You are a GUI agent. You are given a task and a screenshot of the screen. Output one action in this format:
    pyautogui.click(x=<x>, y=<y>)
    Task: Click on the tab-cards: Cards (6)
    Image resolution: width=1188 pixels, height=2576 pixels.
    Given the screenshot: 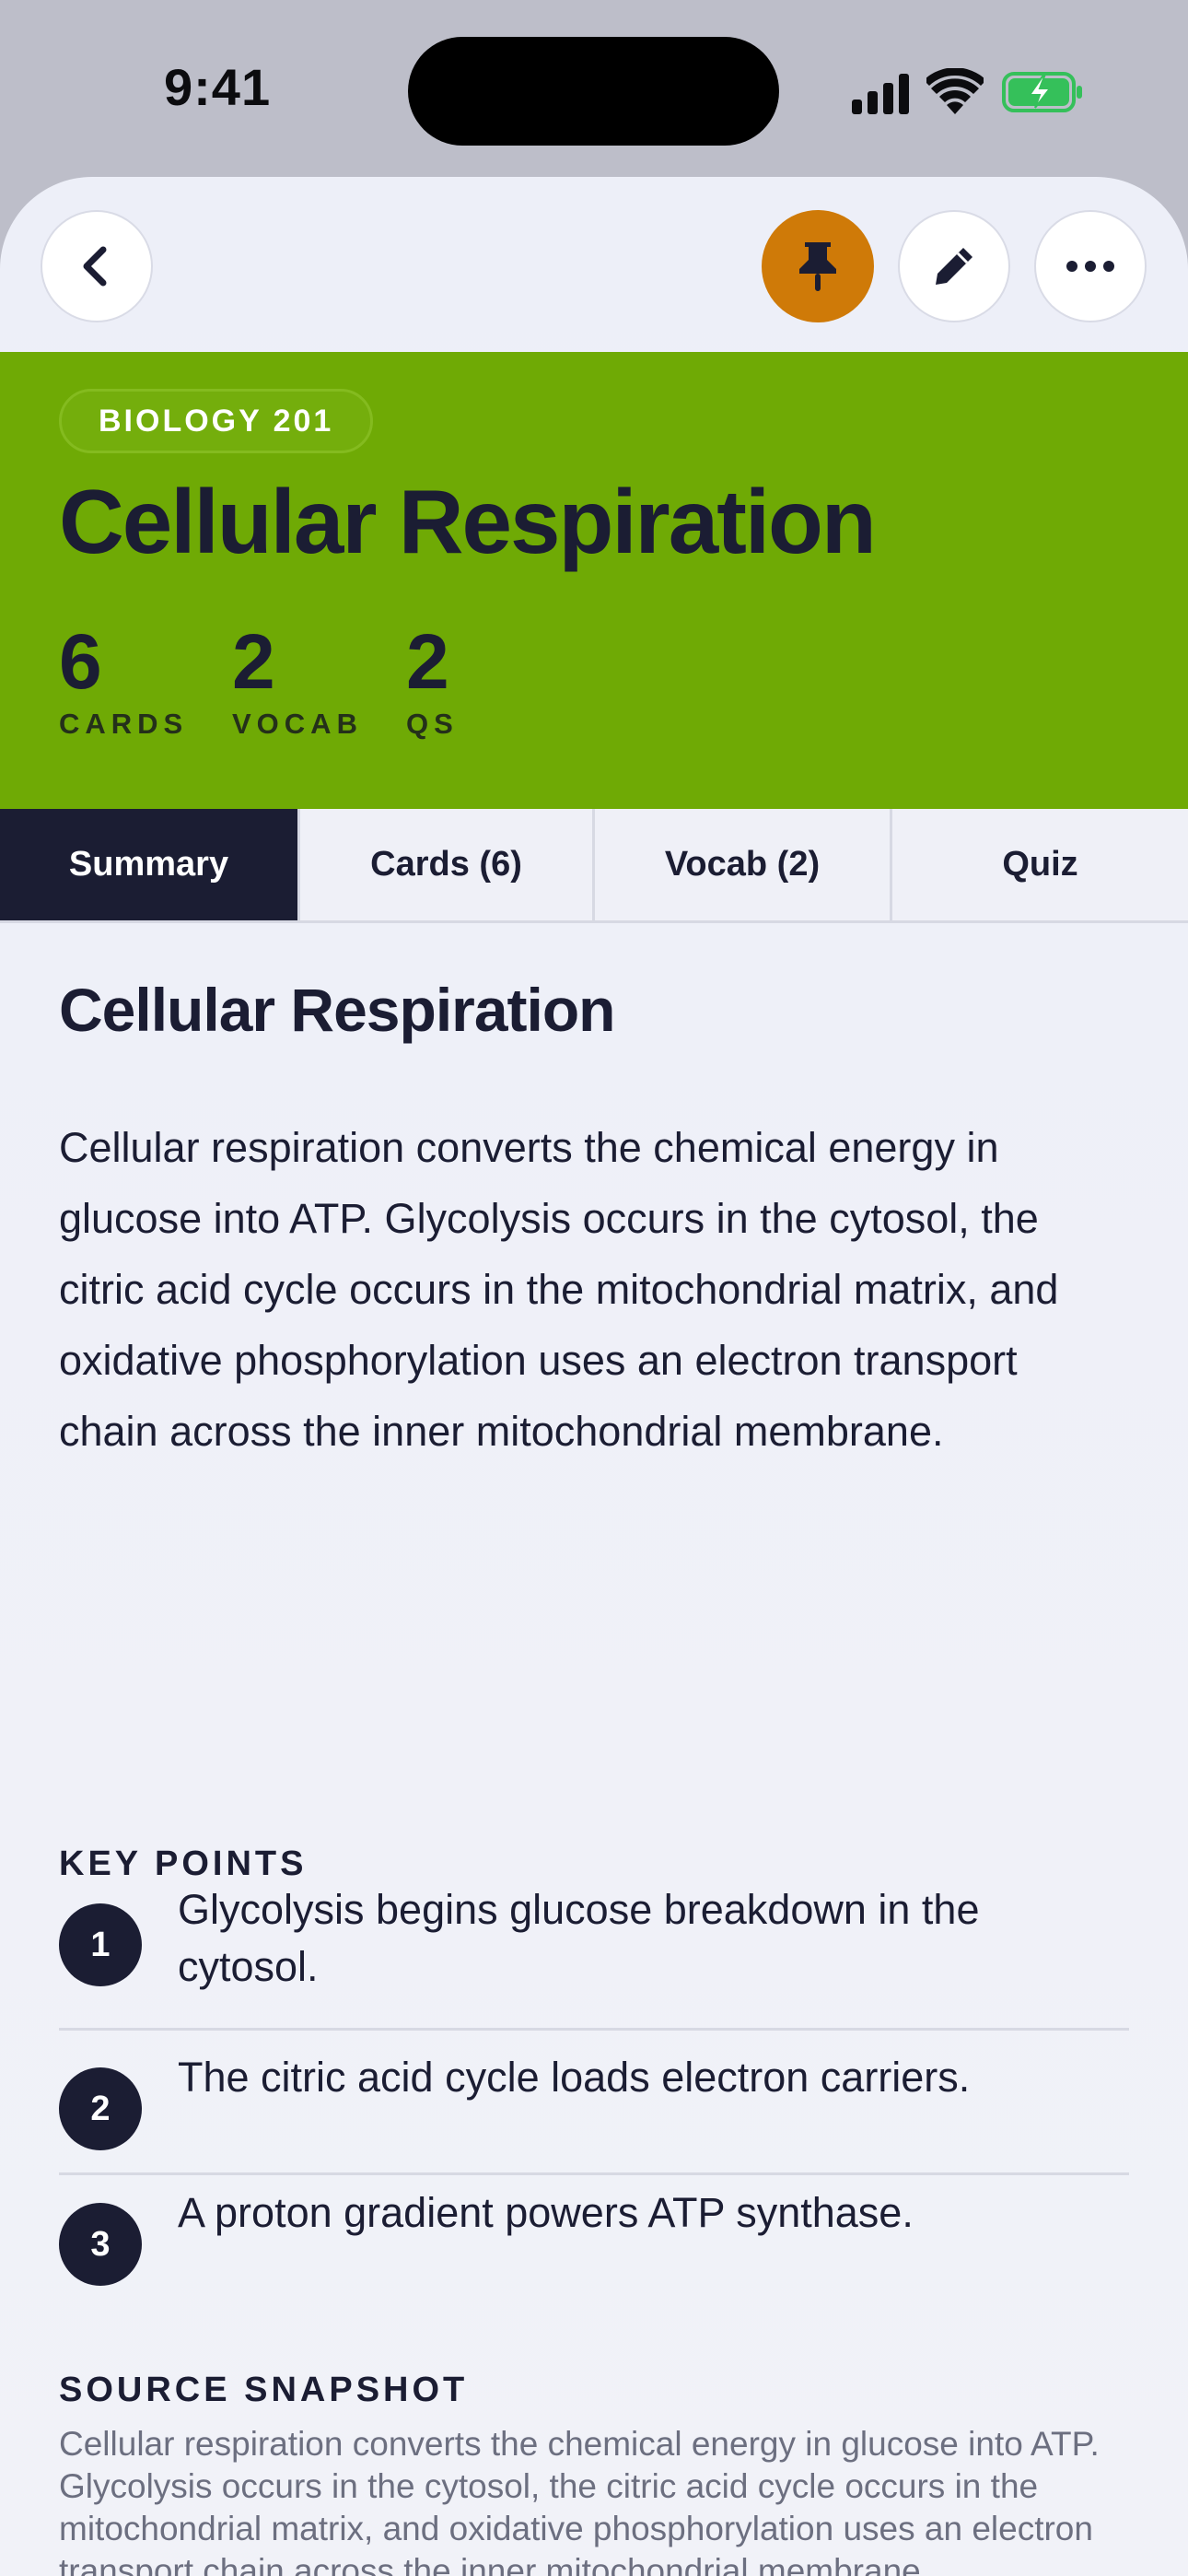 What is the action you would take?
    pyautogui.click(x=444, y=864)
    